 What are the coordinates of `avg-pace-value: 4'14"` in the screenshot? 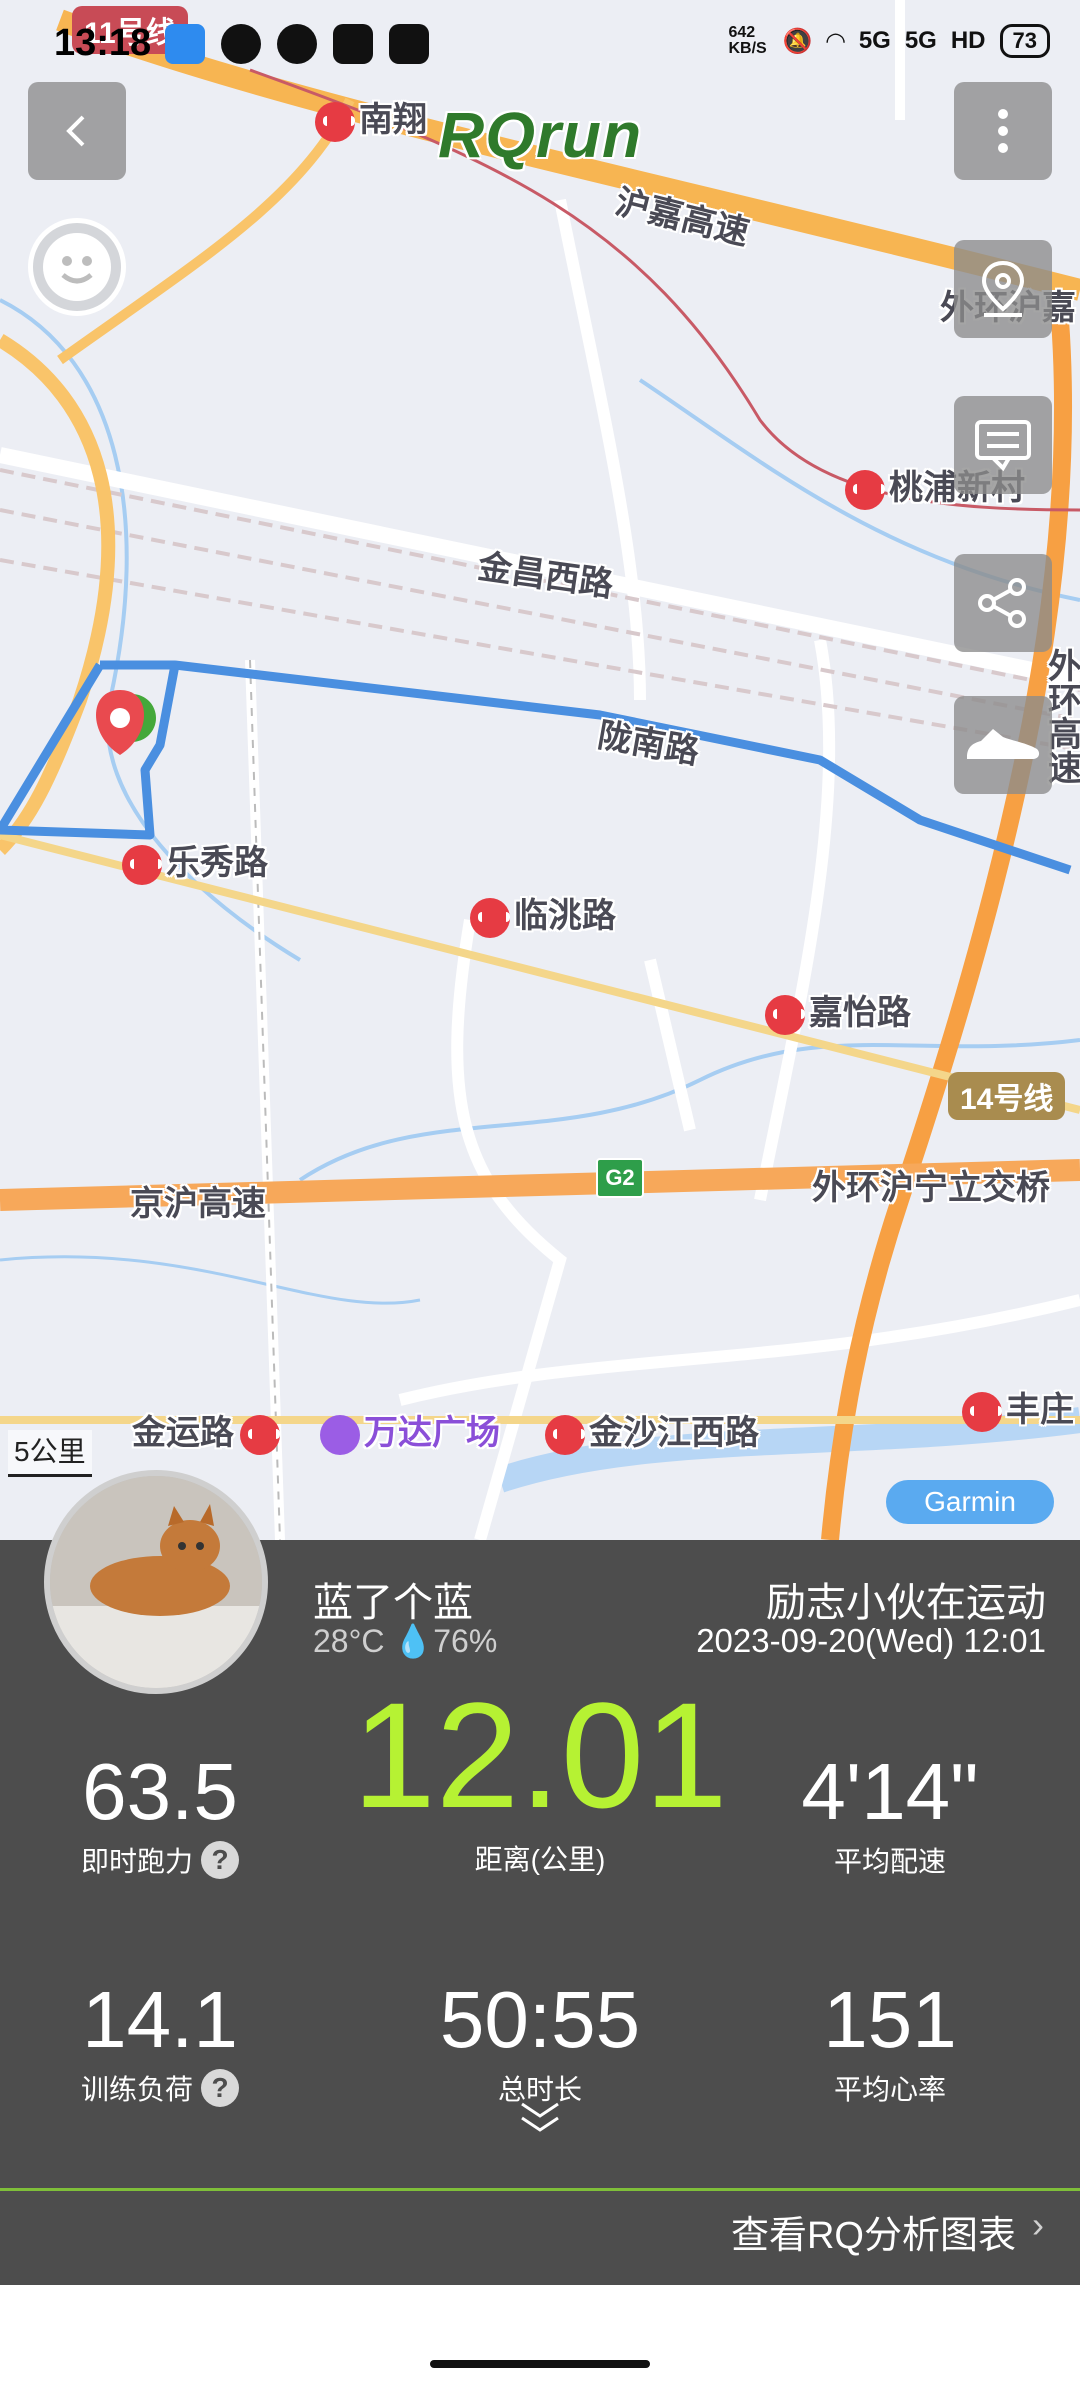 It's located at (890, 1791).